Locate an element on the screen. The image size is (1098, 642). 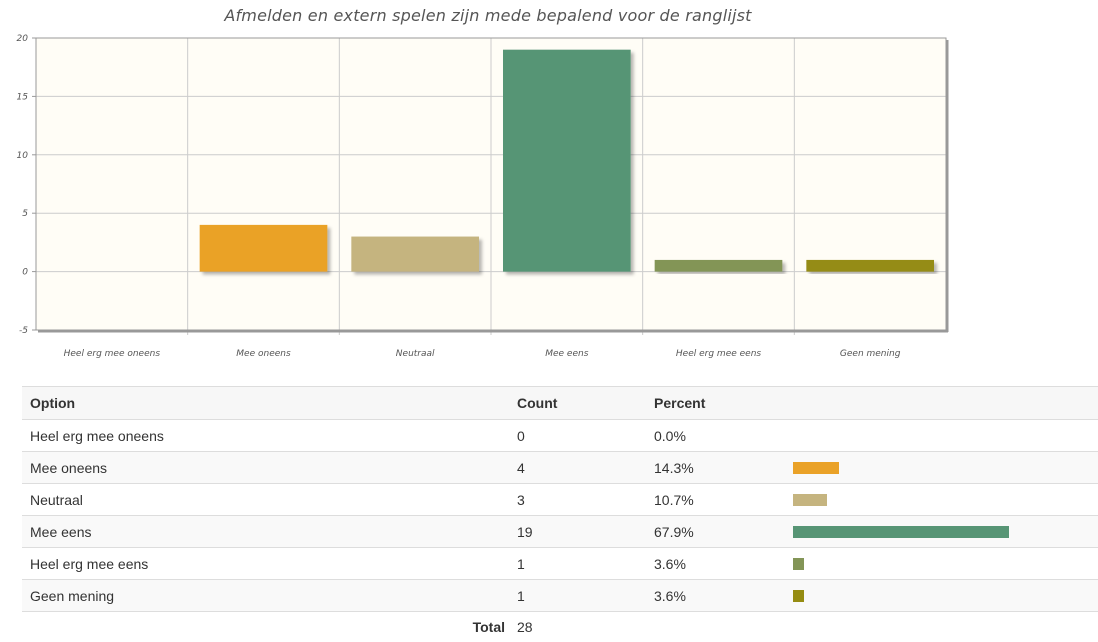
x-tick-label: Geen mening is located at coordinates (870, 354).